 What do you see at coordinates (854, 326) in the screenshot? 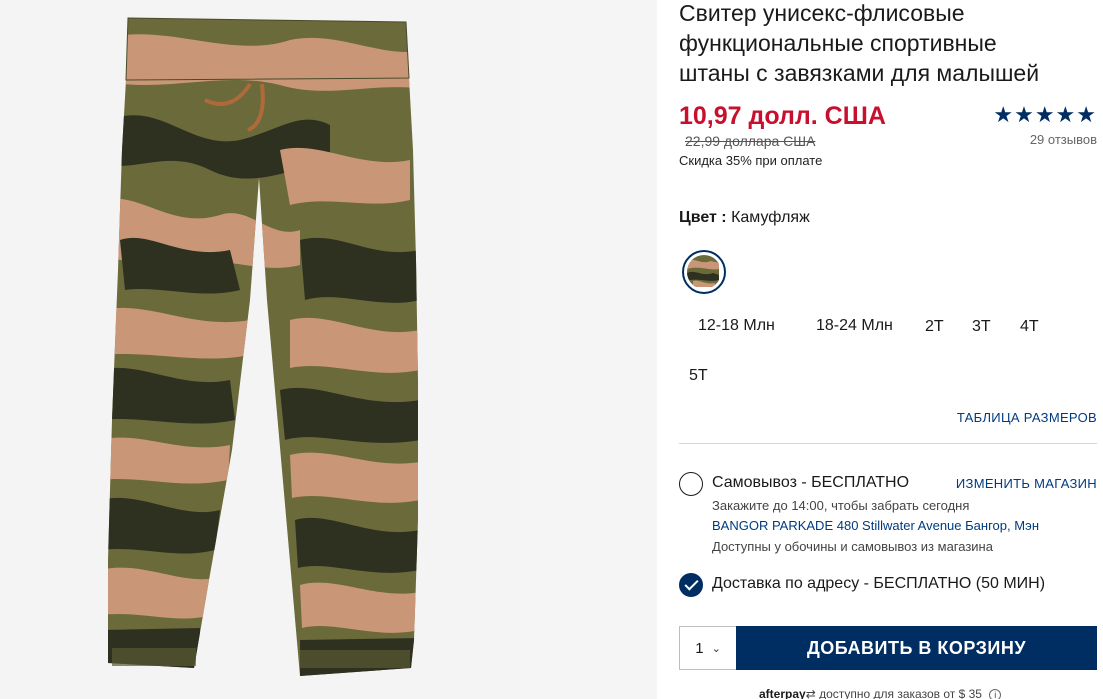
I see `size-option: 18-24 Млн` at bounding box center [854, 326].